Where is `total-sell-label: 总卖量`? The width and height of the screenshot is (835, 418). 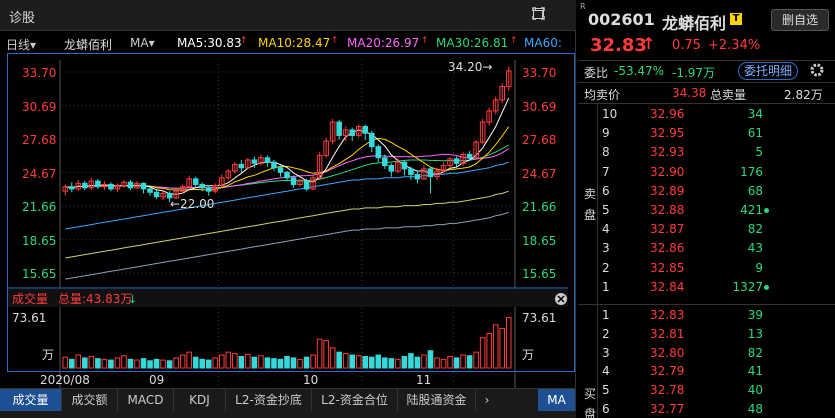
total-sell-label: 总卖量 is located at coordinates (728, 95).